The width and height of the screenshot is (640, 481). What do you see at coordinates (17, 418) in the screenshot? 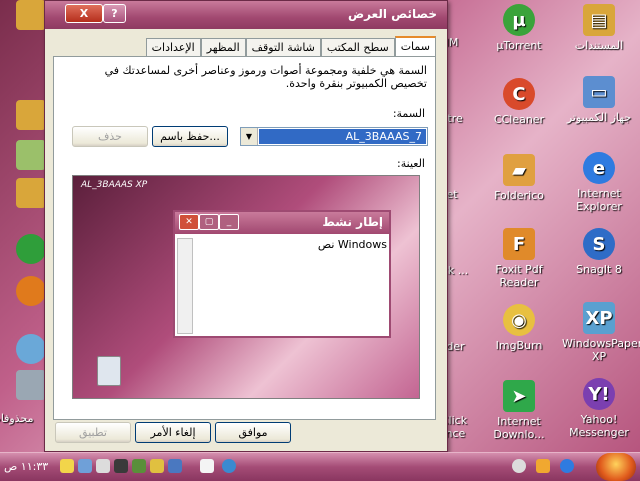
I see `desktop-icon-label: محذوفات` at bounding box center [17, 418].